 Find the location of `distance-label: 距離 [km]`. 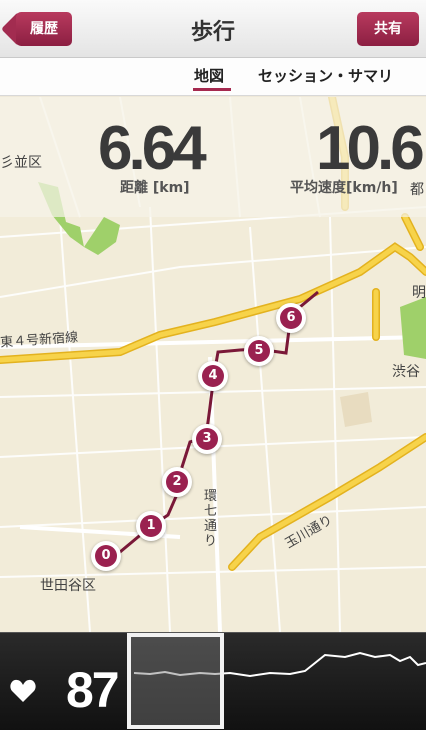

distance-label: 距離 [km] is located at coordinates (155, 188).